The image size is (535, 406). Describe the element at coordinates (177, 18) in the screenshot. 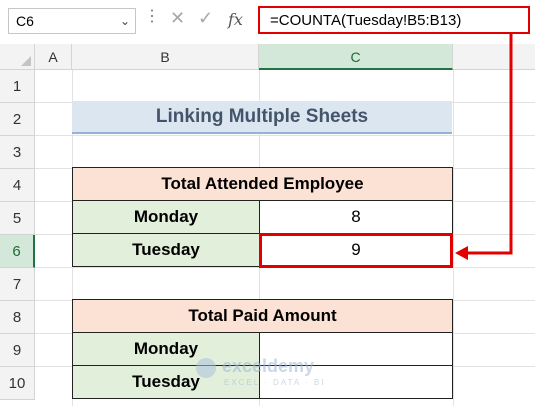

I see `cancel-icon: ✕` at that location.